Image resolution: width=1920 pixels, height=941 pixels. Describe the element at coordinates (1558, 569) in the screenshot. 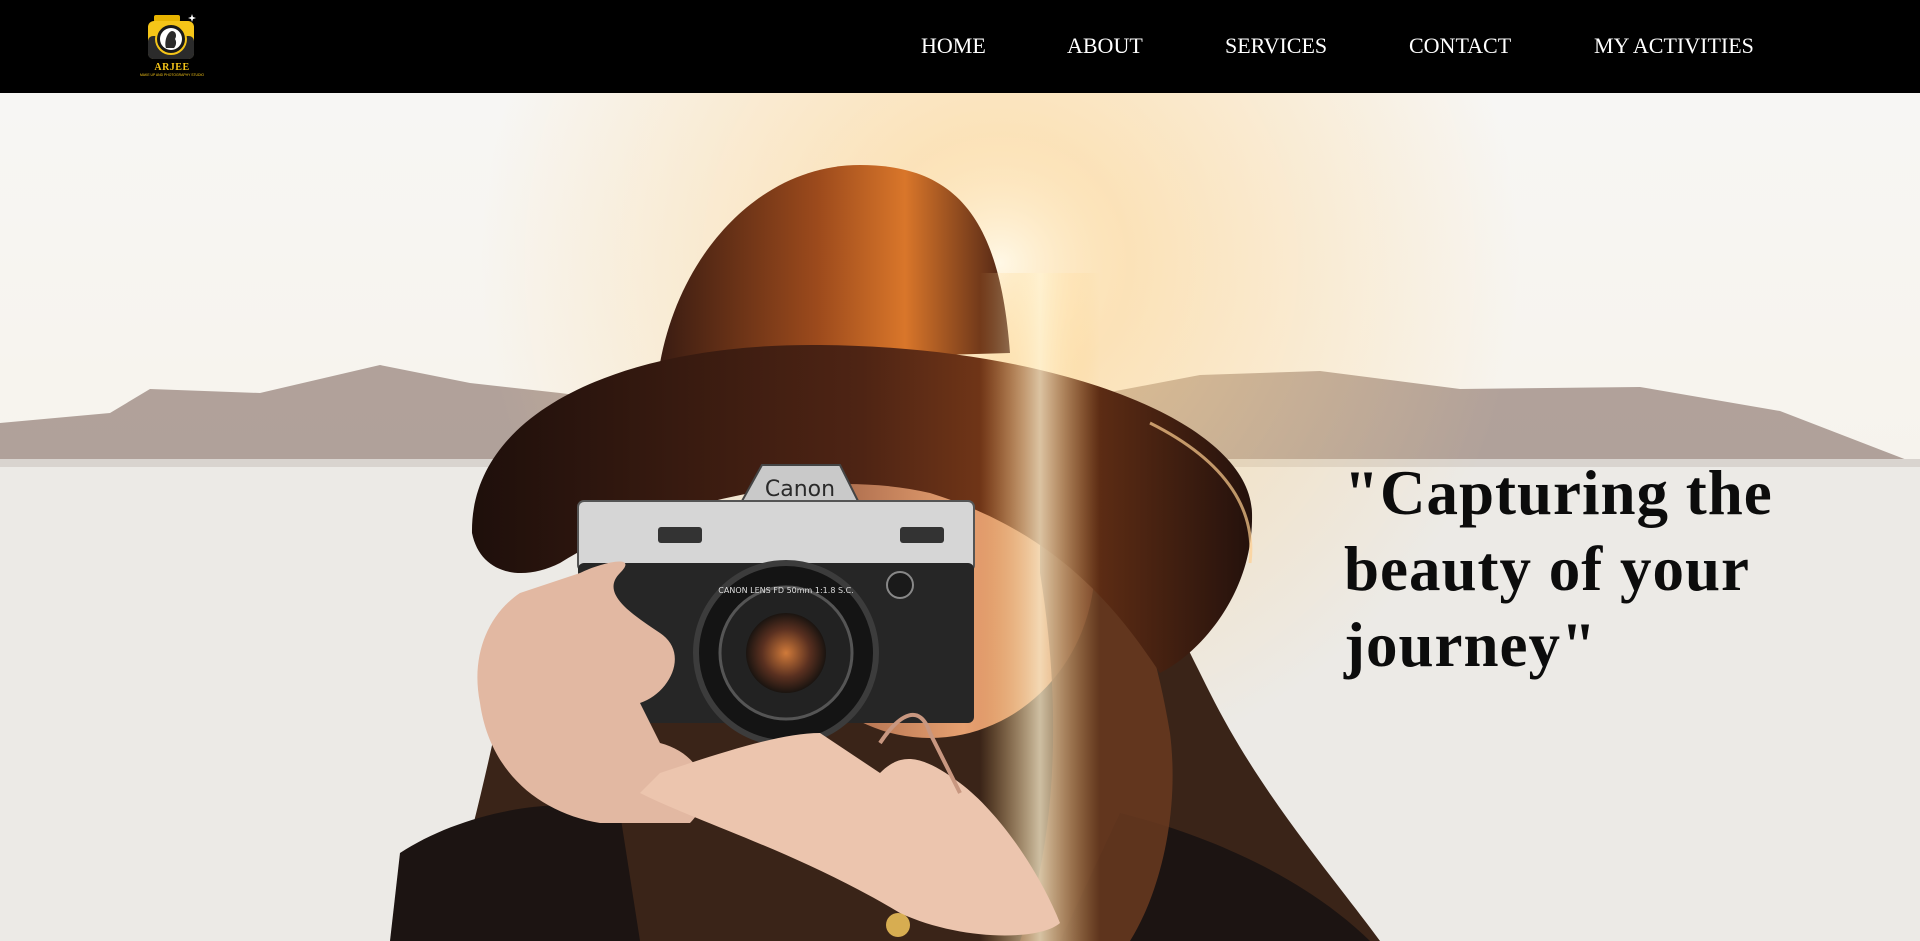

I see `hero-quote: "Capturing the beauty of your journey"` at that location.